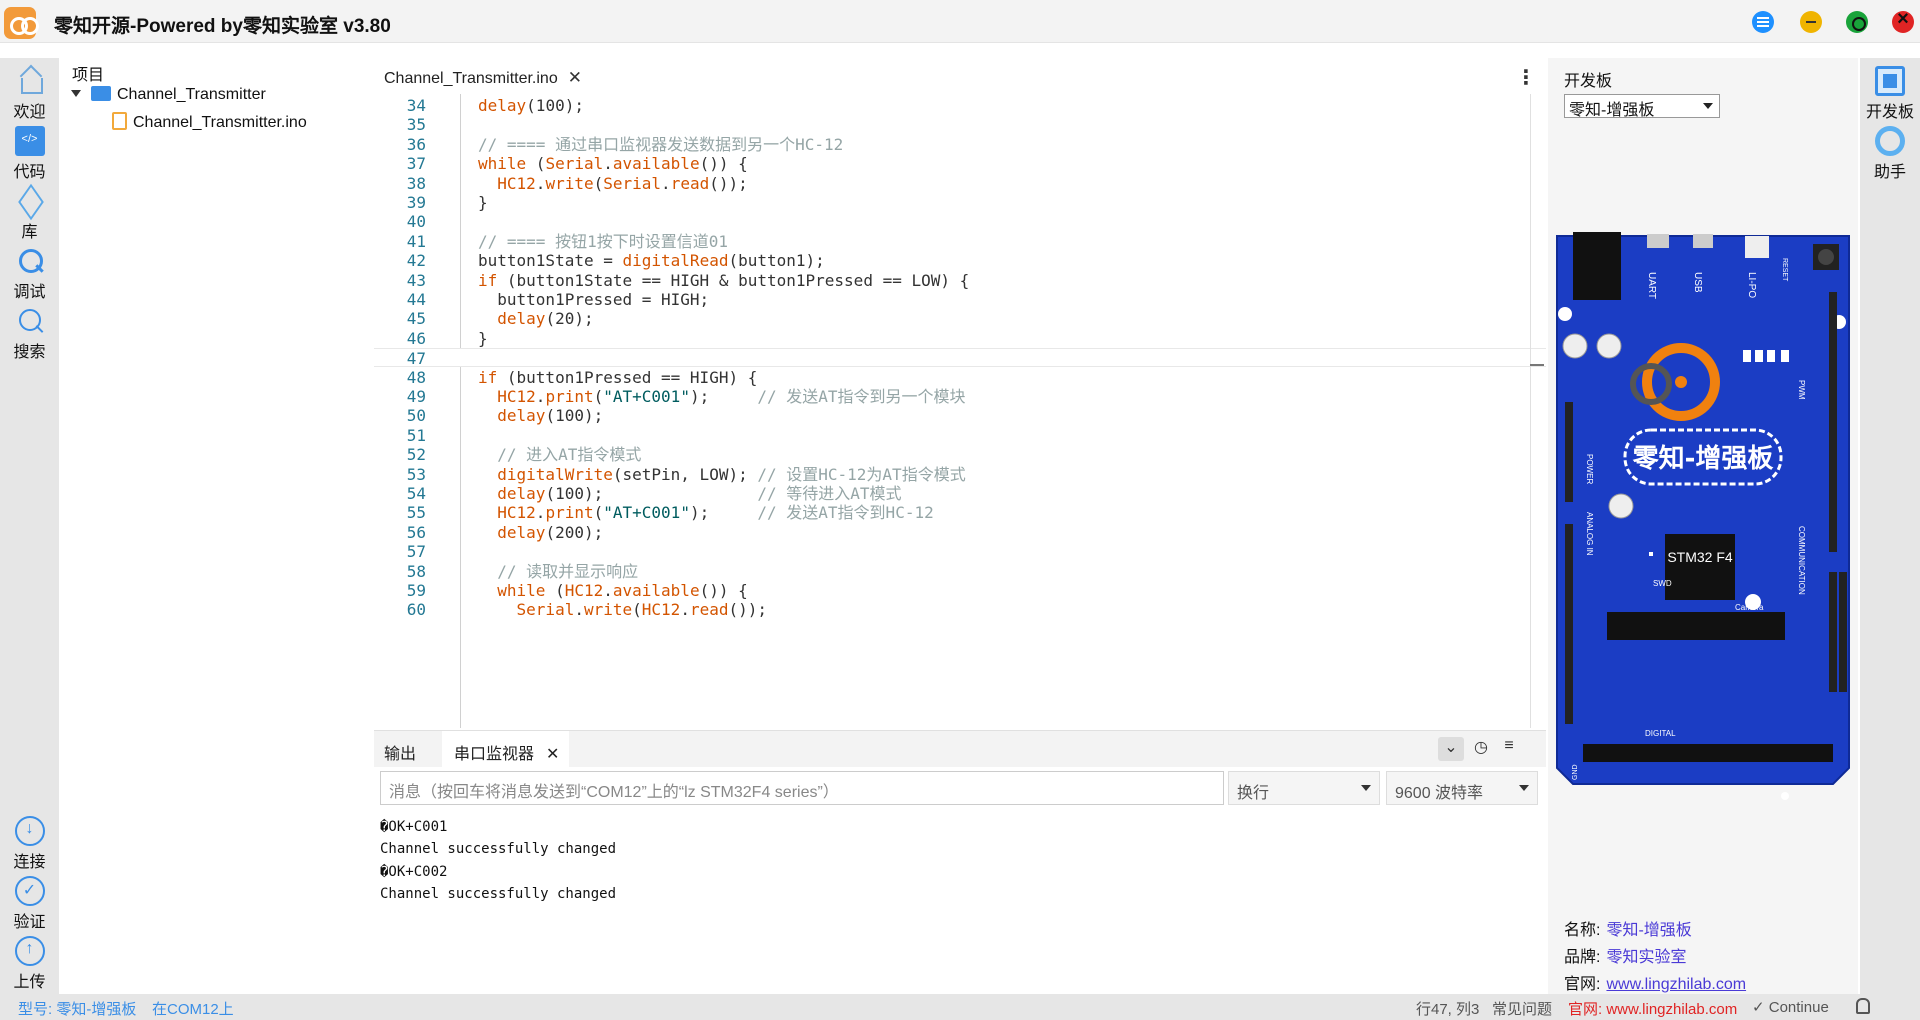 This screenshot has height=1020, width=1920. Describe the element at coordinates (471, 78) in the screenshot. I see `editor-tab-label: Channel_Transmitter.ino` at that location.